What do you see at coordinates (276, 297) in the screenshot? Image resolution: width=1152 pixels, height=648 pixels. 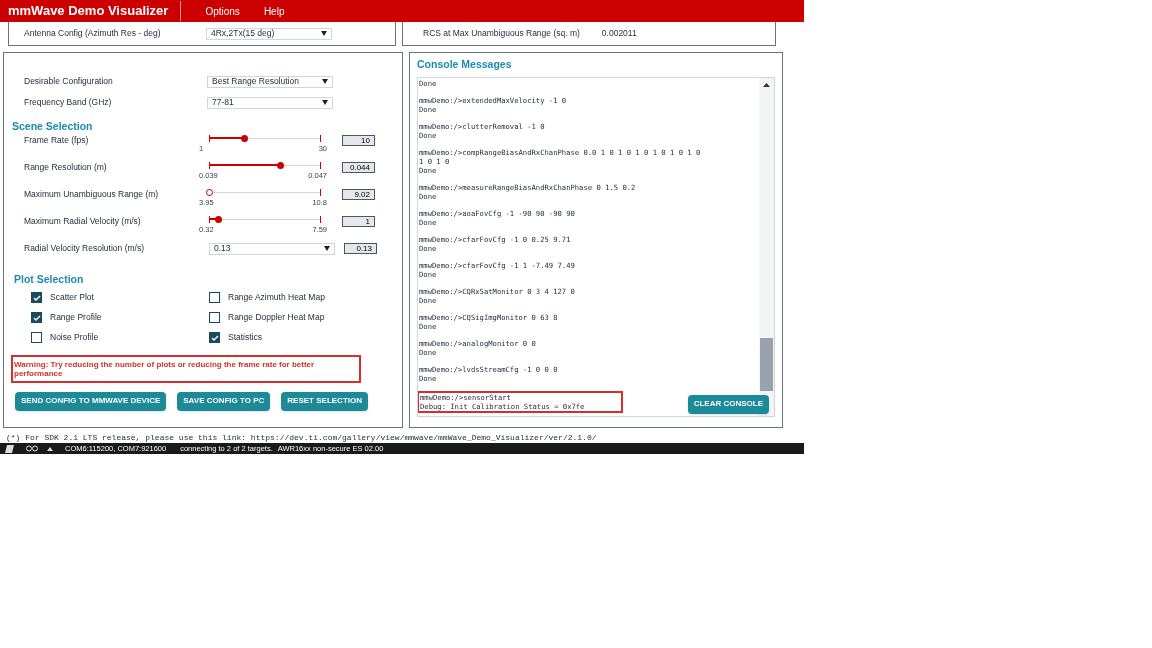 I see `checkbox-label: Range Azimuth Heat Map` at bounding box center [276, 297].